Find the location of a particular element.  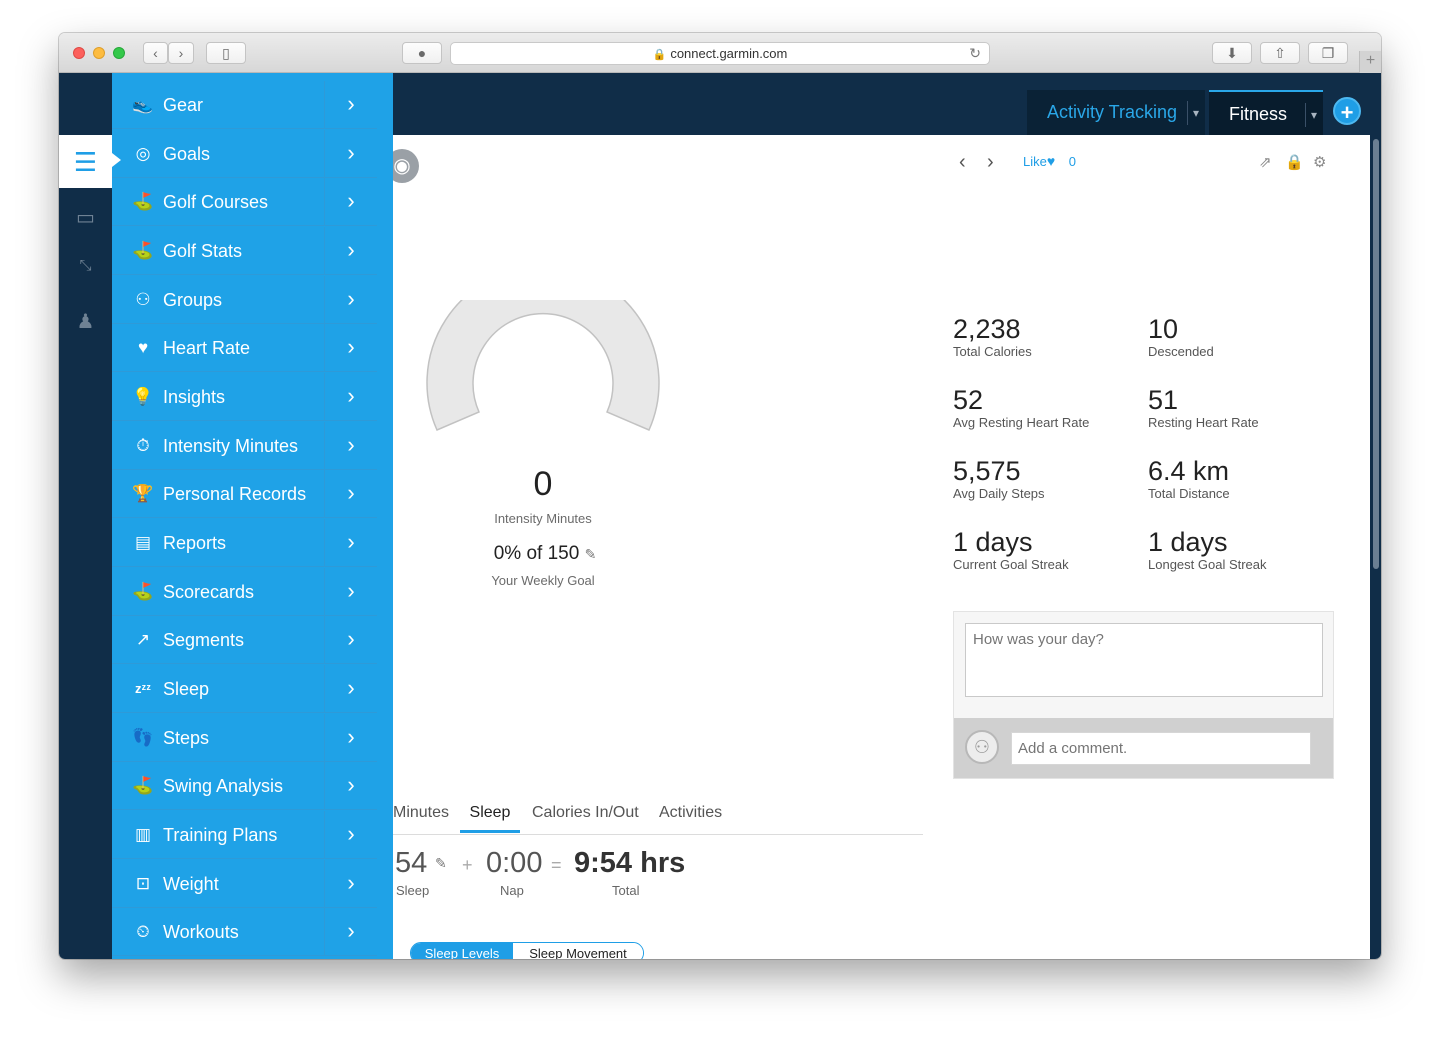

stat-value: 52 is located at coordinates (968, 400).